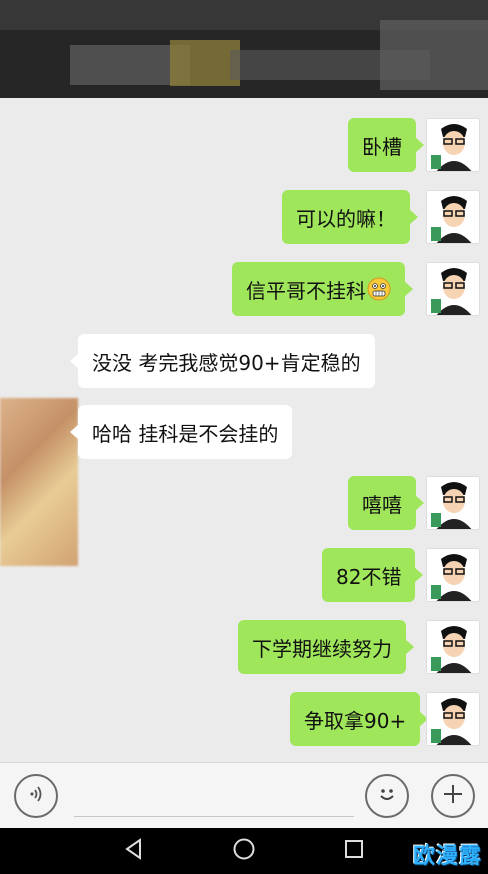 This screenshot has height=874, width=488. I want to click on input-bar, so click(244, 795).